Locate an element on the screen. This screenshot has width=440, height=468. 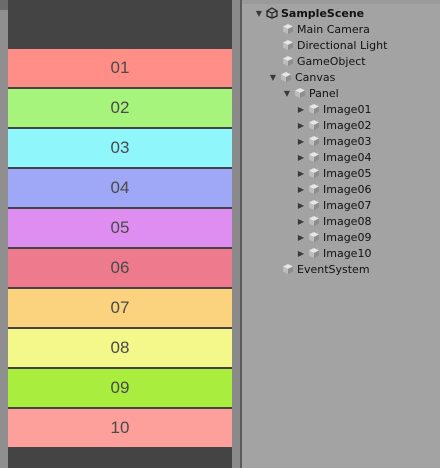
hierarchy-item-gameobject: GameObject is located at coordinates (324, 61).